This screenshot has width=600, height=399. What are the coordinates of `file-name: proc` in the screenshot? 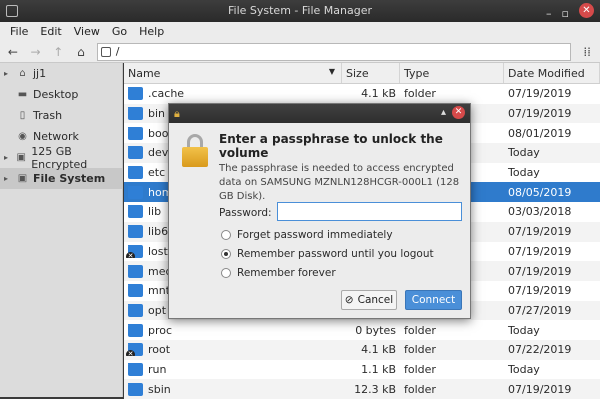 It's located at (160, 330).